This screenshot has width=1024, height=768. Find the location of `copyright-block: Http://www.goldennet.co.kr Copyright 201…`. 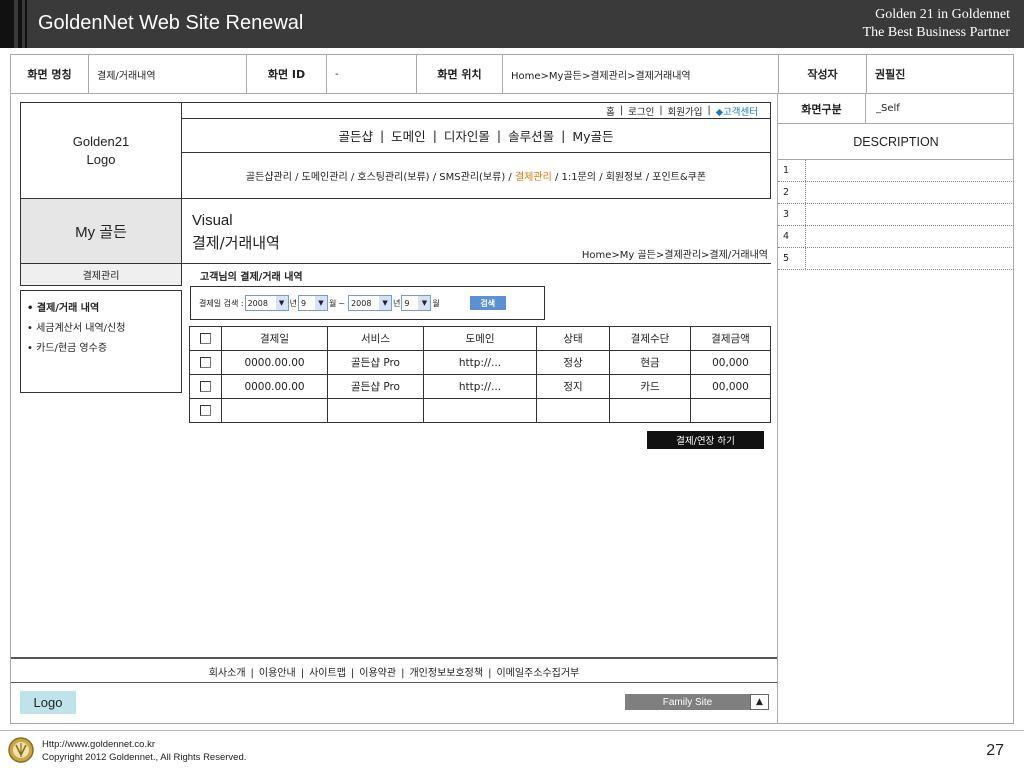

copyright-block: Http://www.goldennet.co.kr Copyright 201… is located at coordinates (144, 751).